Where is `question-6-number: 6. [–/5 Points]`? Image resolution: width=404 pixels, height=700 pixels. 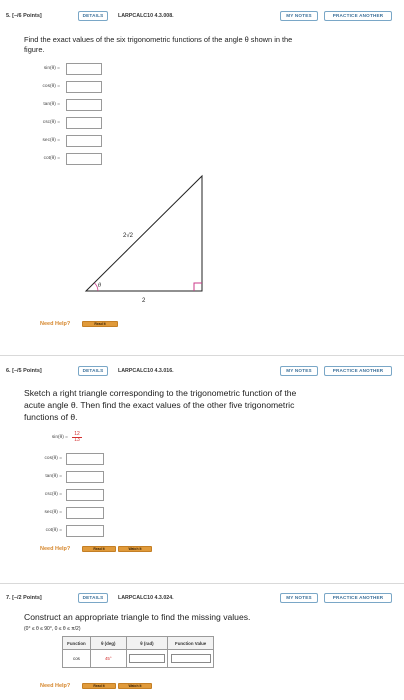
question-6-number: 6. [–/5 Points] is located at coordinates (24, 371).